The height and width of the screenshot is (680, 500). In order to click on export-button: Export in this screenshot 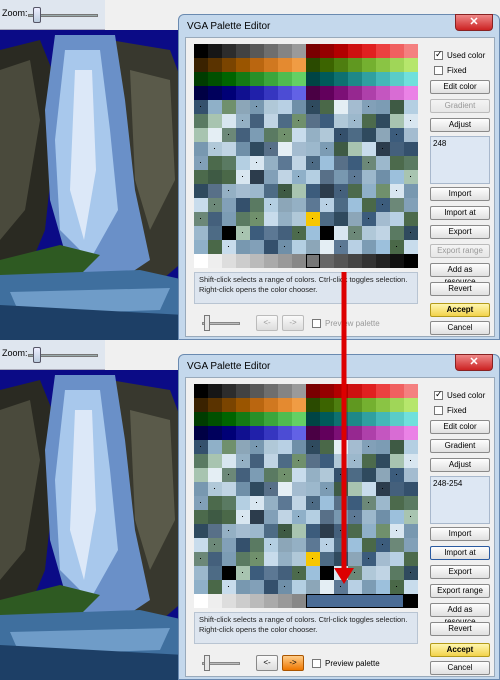, I will do `click(460, 572)`.